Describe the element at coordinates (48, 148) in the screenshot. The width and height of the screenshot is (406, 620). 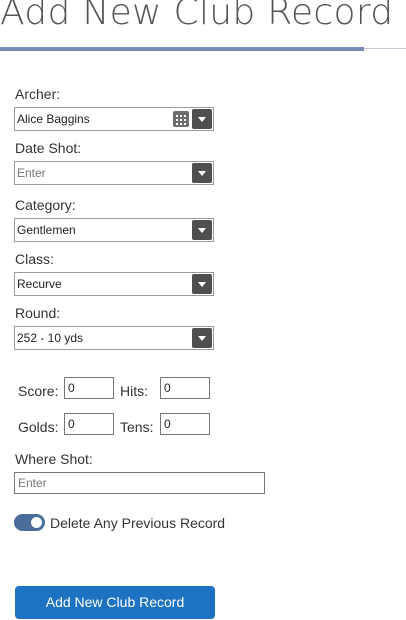
I see `date-shot-label: Date Shot:` at that location.